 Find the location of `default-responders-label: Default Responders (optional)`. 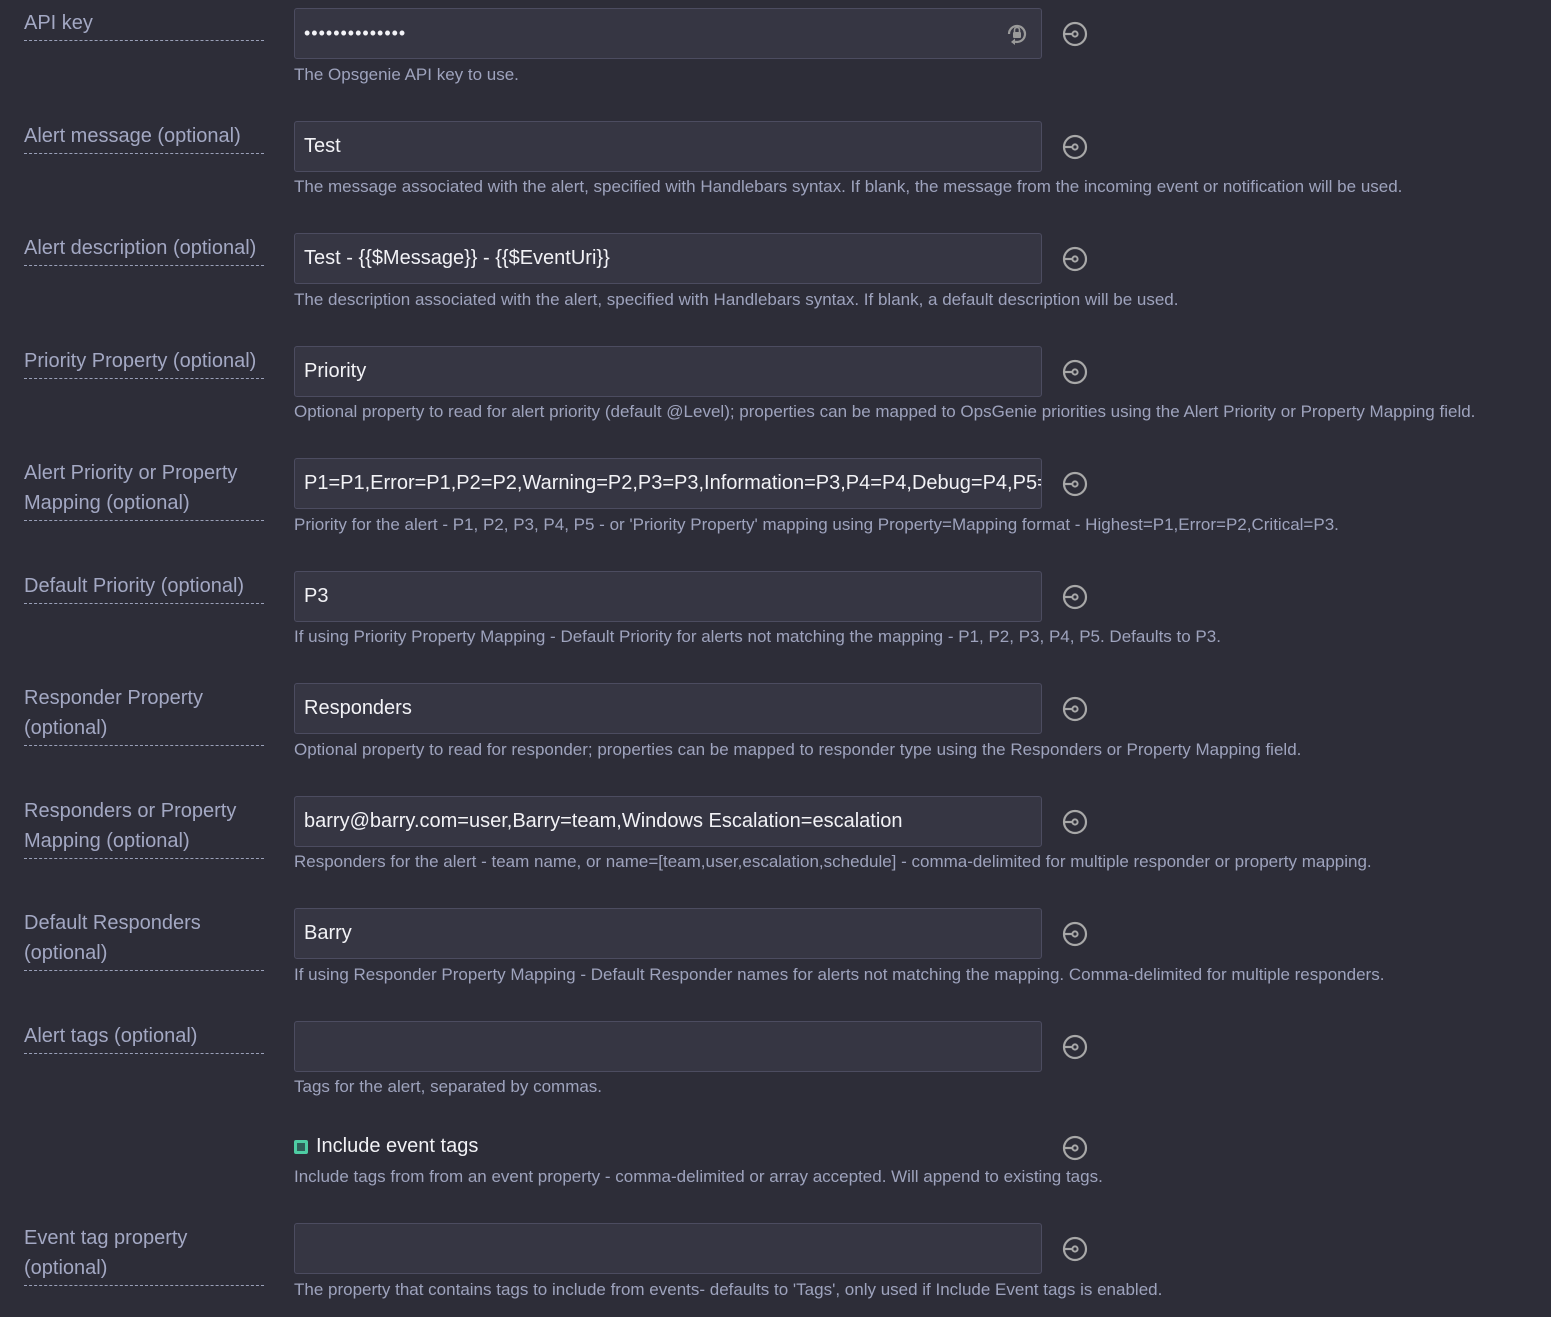

default-responders-label: Default Responders (optional) is located at coordinates (144, 939).